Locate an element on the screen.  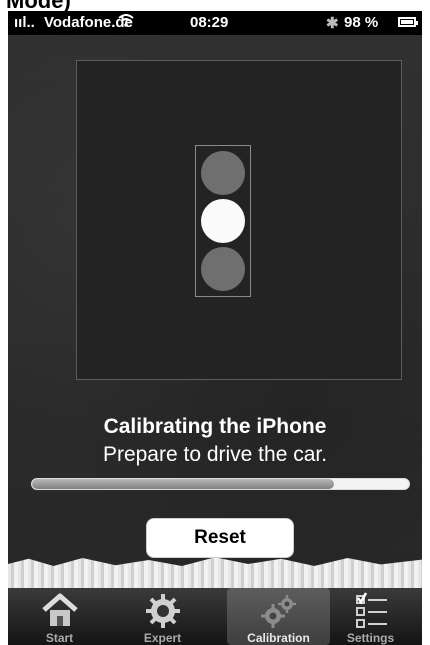
tab-calibration: Calibration is located at coordinates (278, 616).